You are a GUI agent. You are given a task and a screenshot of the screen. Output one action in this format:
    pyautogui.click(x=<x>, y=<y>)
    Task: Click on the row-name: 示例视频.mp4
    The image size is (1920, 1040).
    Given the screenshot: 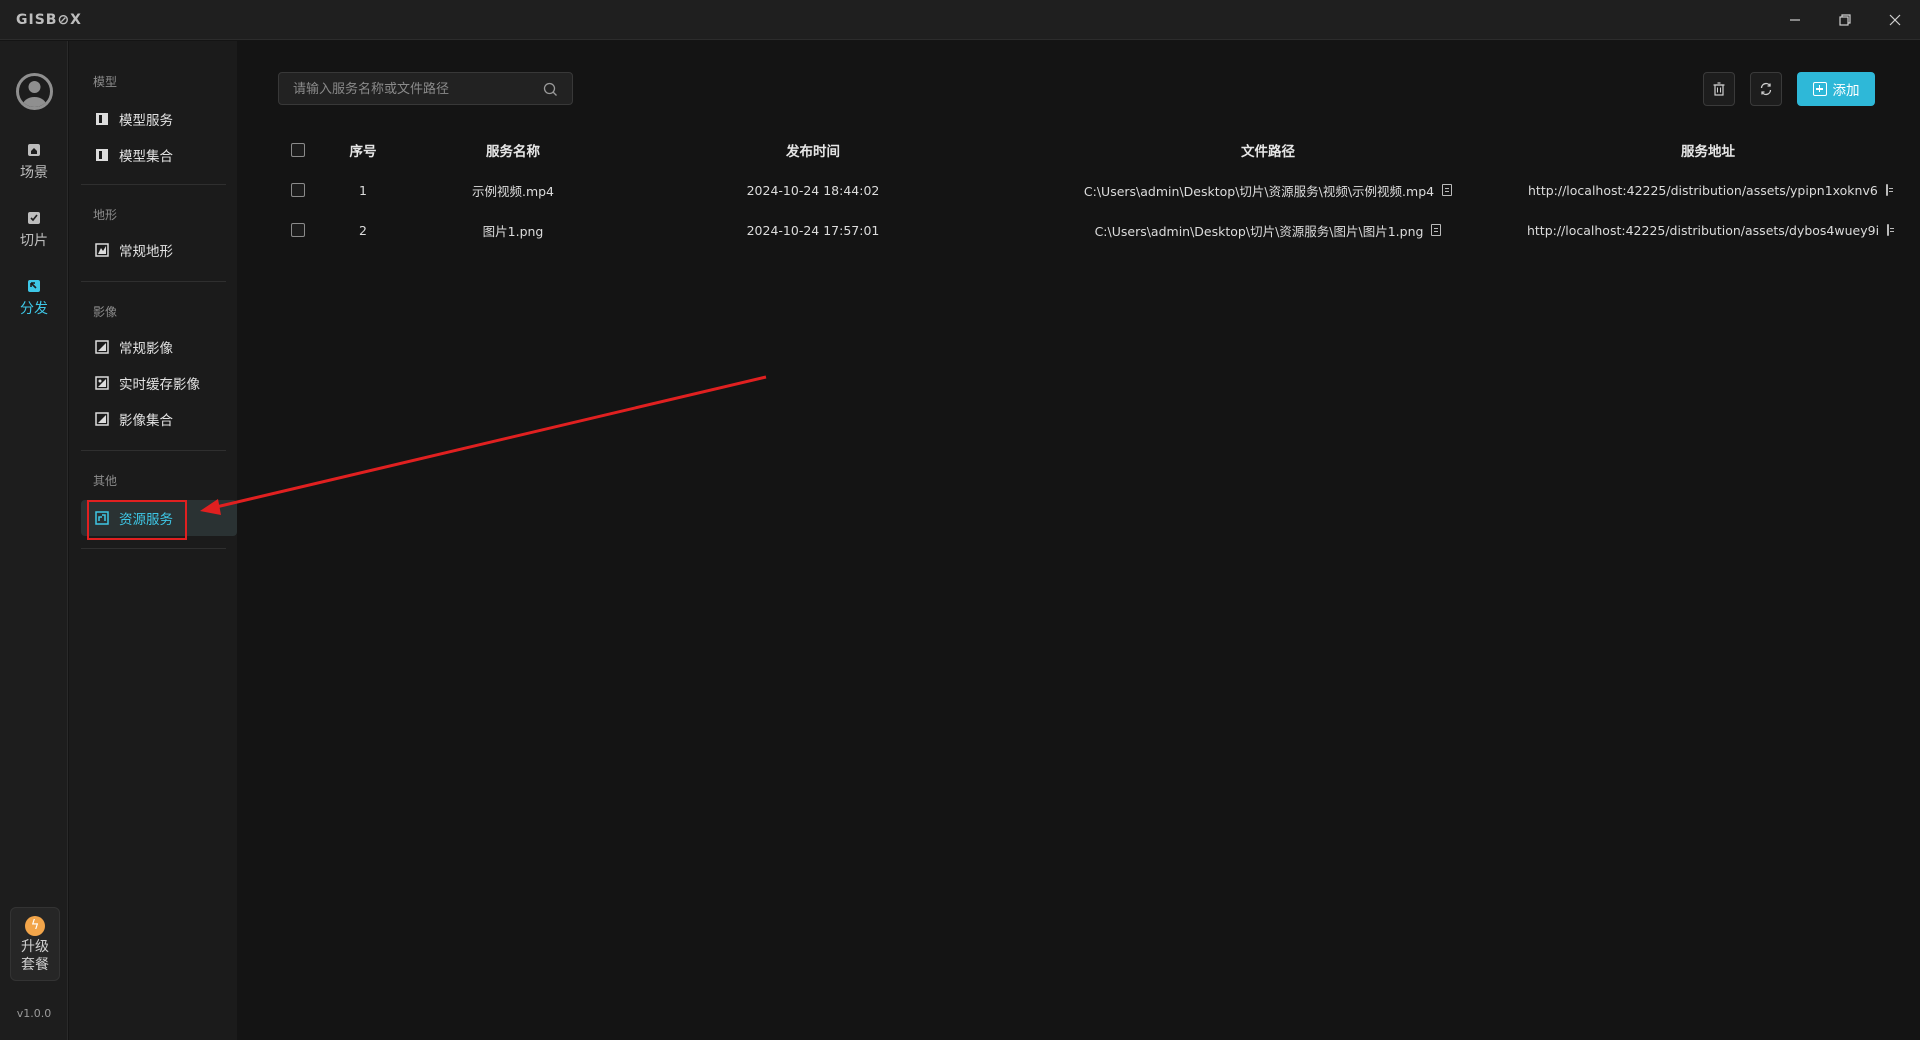 What is the action you would take?
    pyautogui.click(x=513, y=191)
    